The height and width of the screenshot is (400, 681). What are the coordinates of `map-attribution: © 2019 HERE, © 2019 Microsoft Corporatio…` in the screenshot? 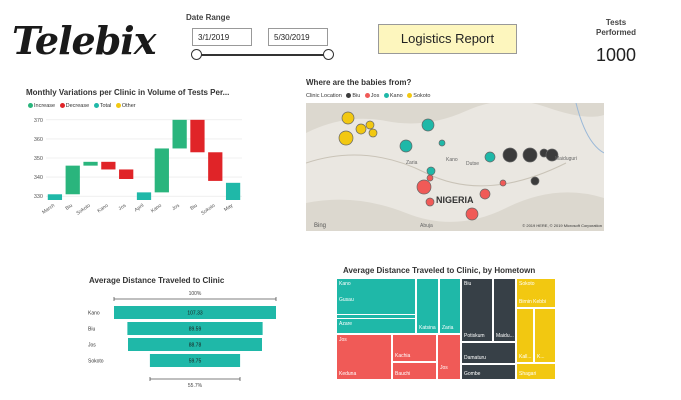 It's located at (562, 225).